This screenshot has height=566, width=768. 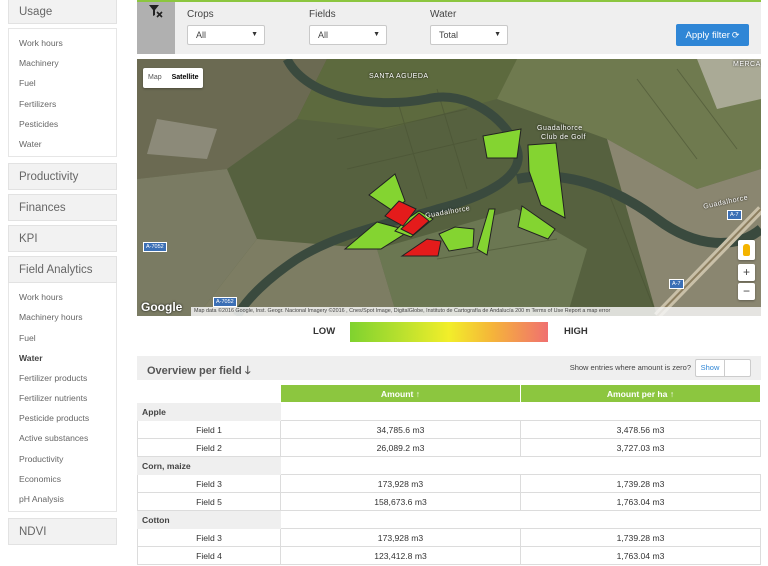 I want to click on table-header-row: Amount ↑ Amount per ha ↑, so click(x=449, y=393).